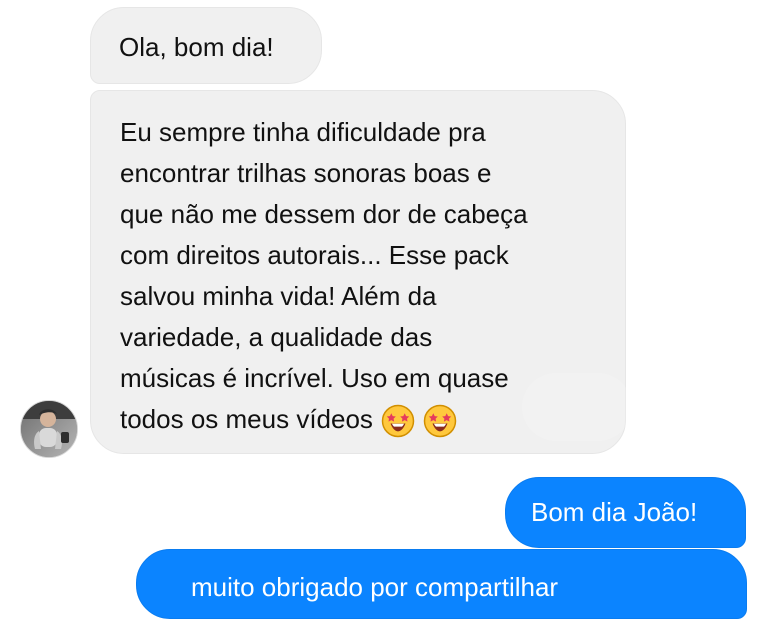  Describe the element at coordinates (303, 132) in the screenshot. I see `message-line-1: Eu sempre tinha dificuldade pra` at that location.